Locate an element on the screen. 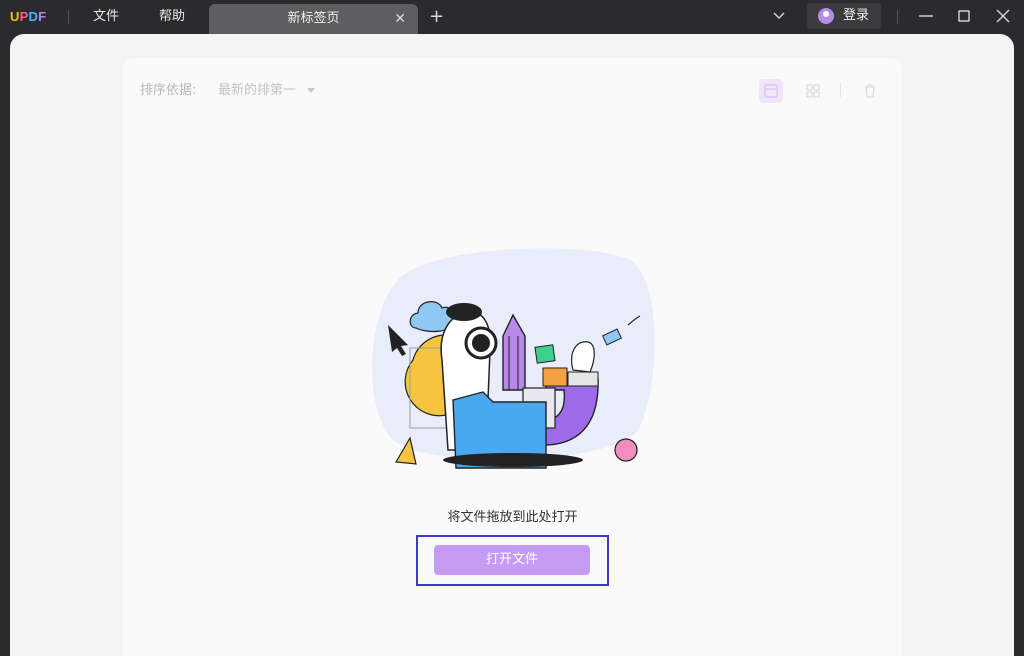  drop-hint: 将文件拖放到此处打开 is located at coordinates (512, 517).